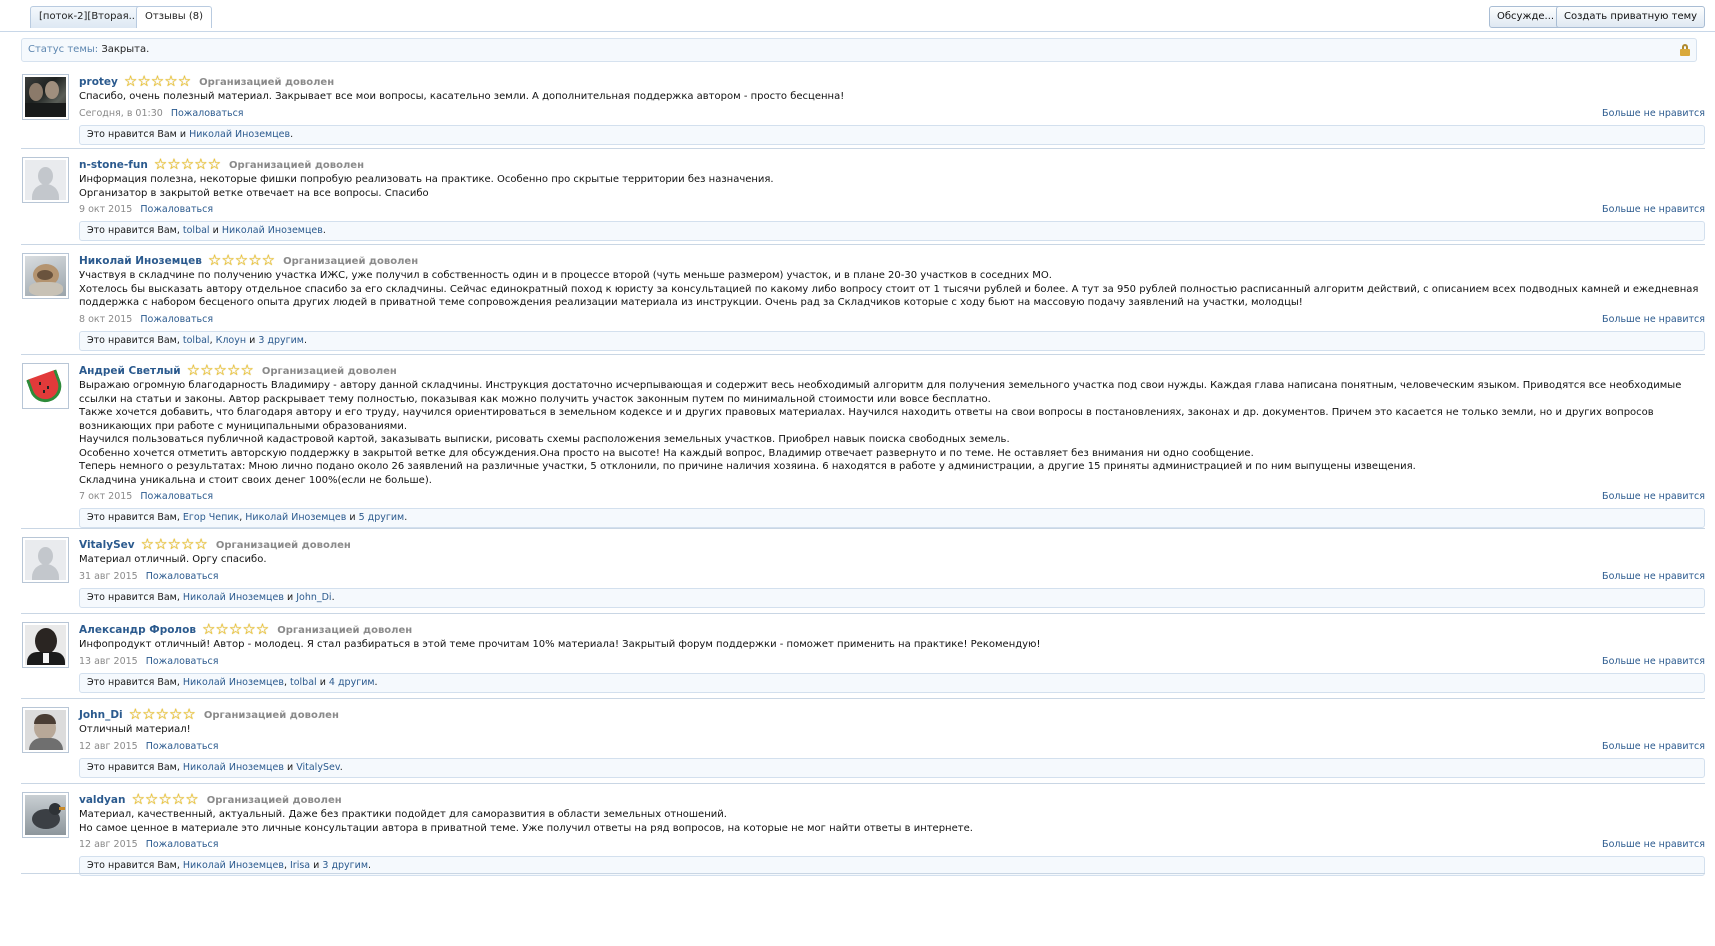  What do you see at coordinates (231, 340) in the screenshot?
I see `likes-user-link: Клоун` at bounding box center [231, 340].